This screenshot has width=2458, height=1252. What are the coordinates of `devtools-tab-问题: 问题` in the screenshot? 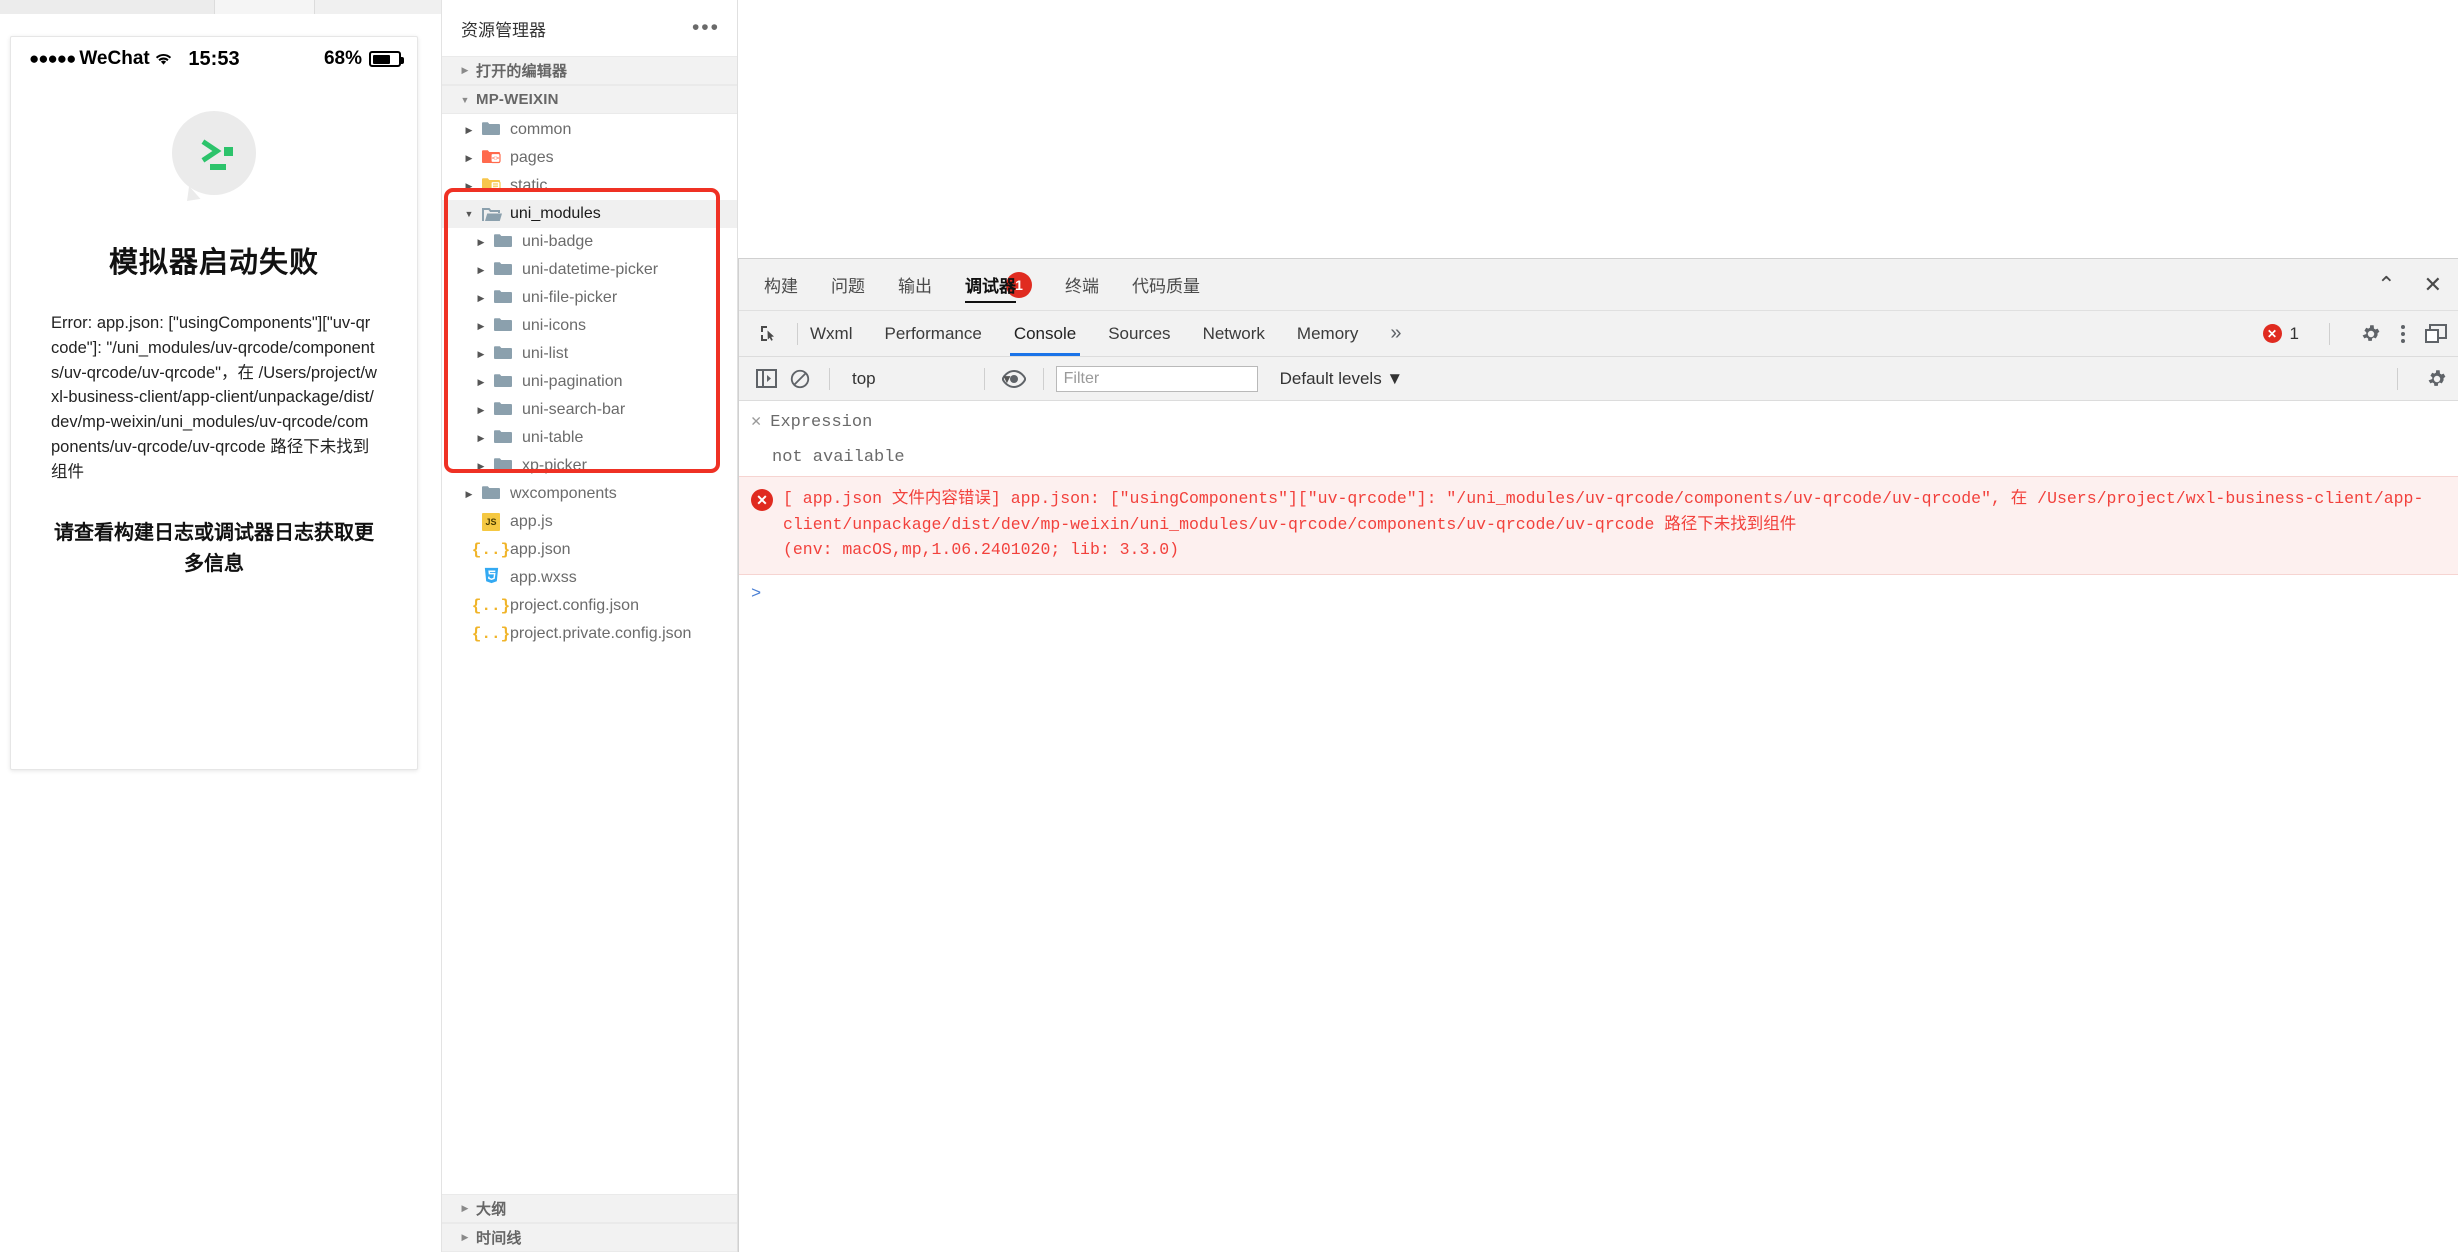 It's located at (848, 285).